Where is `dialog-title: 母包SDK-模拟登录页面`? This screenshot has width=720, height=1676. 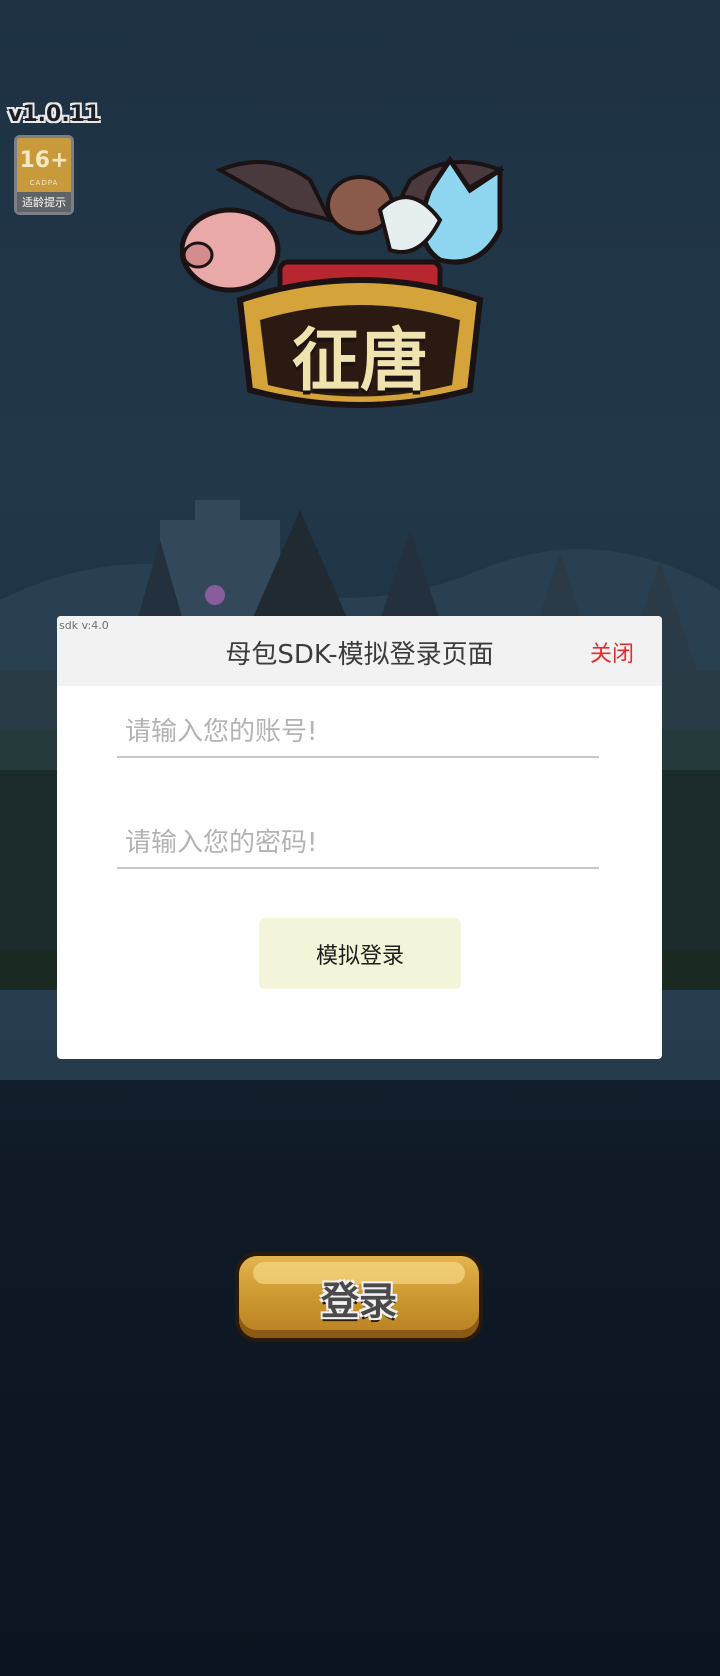
dialog-title: 母包SDK-模拟登录页面 is located at coordinates (359, 655).